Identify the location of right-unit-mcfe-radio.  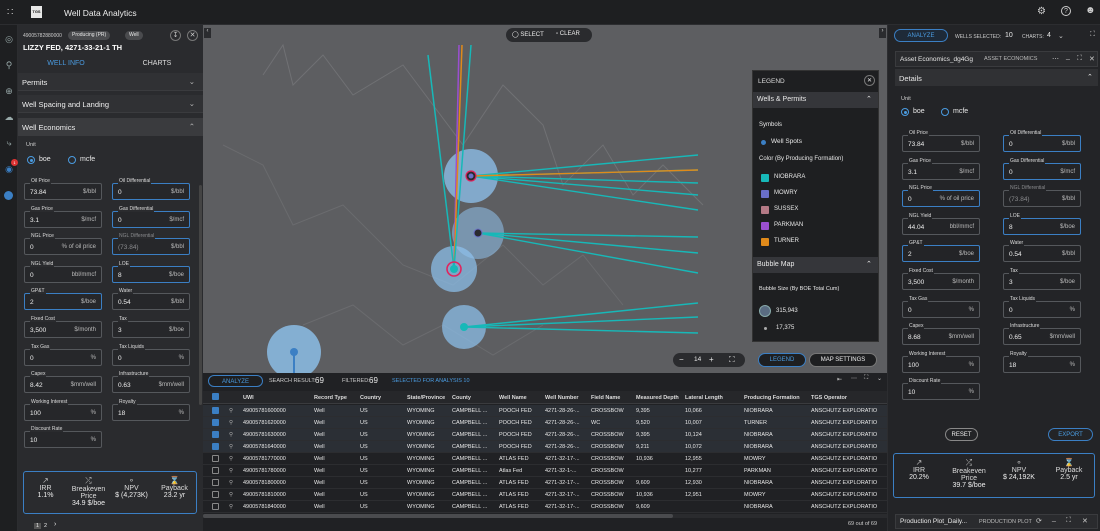
(945, 112).